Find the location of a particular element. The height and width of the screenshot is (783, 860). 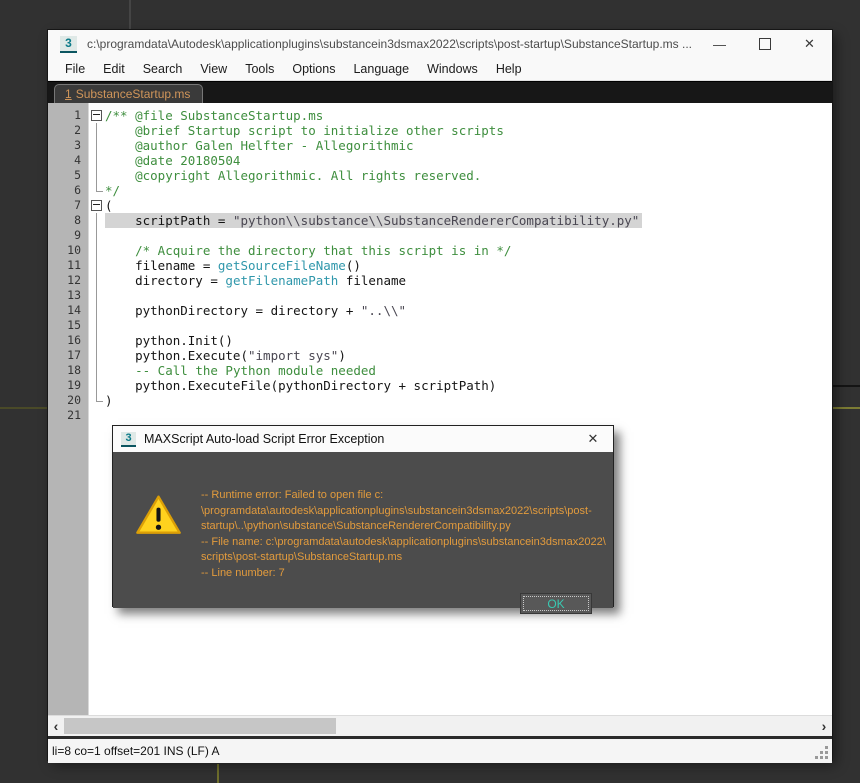

error-message-line: -- Runtime error: Failed to open file c: is located at coordinates (292, 495).